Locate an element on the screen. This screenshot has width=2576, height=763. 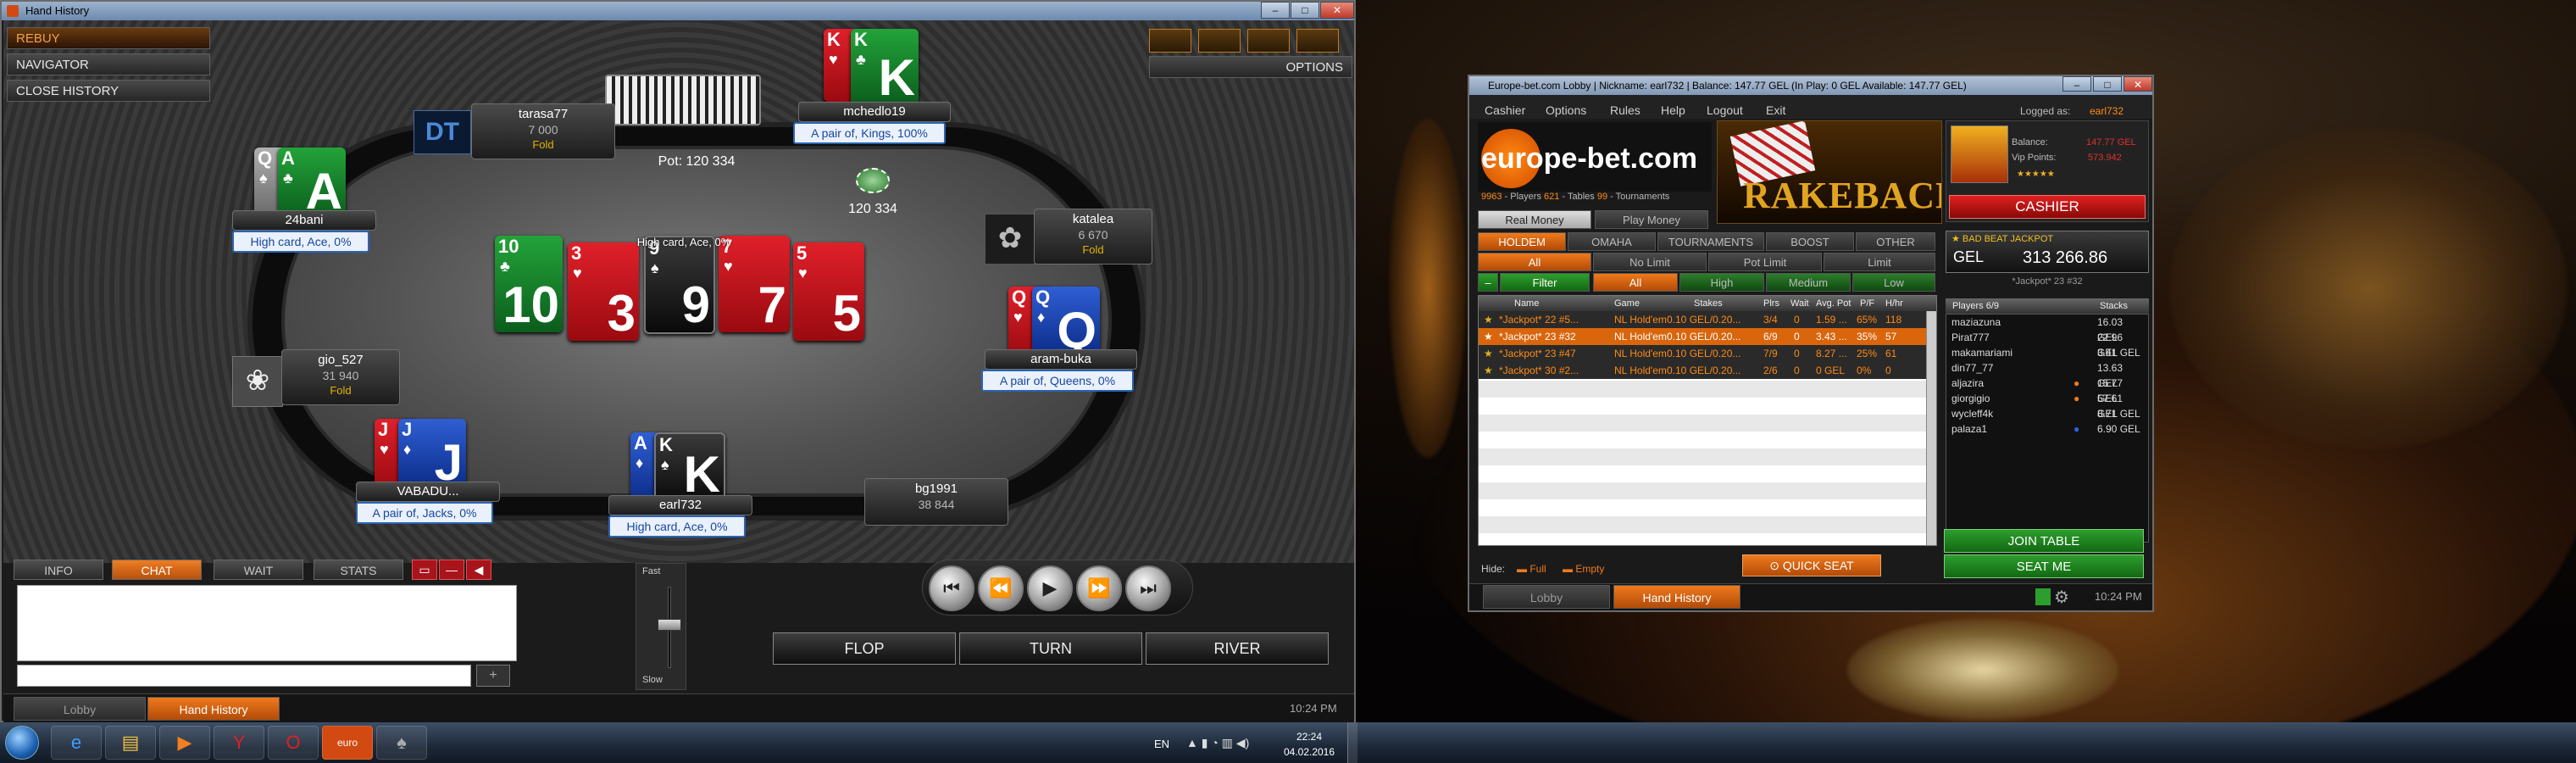
close-history-button: CLOSE HISTORY is located at coordinates (108, 91).